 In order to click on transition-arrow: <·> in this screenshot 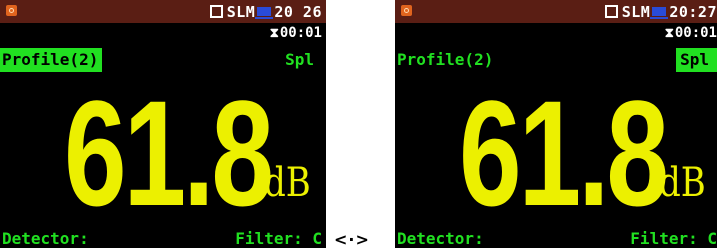, I will do `click(352, 239)`.